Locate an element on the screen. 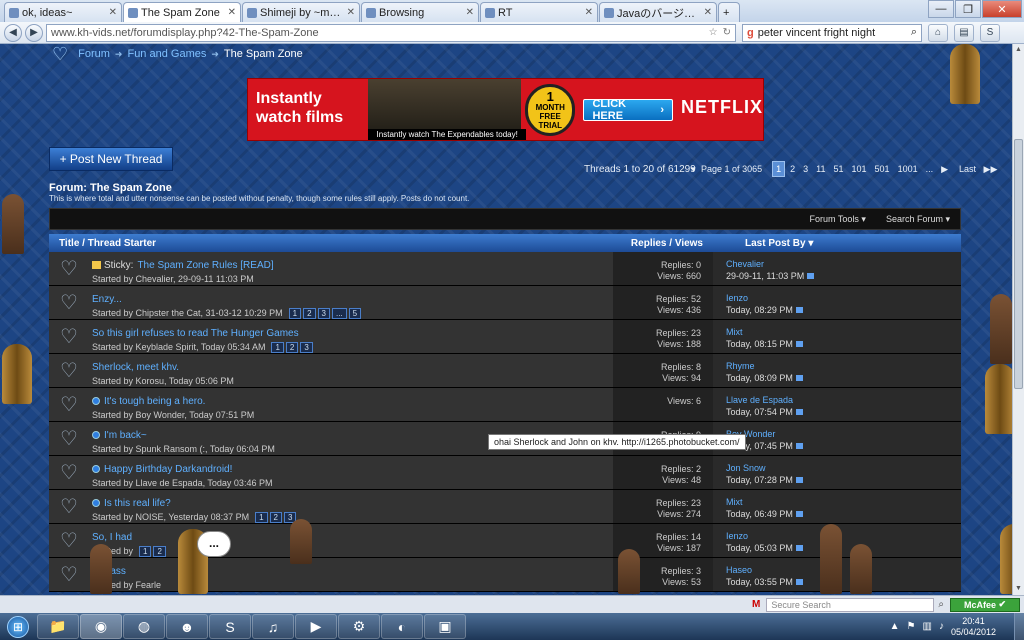 This screenshot has width=1024, height=640. next-page-icon: ▶ is located at coordinates (944, 169).